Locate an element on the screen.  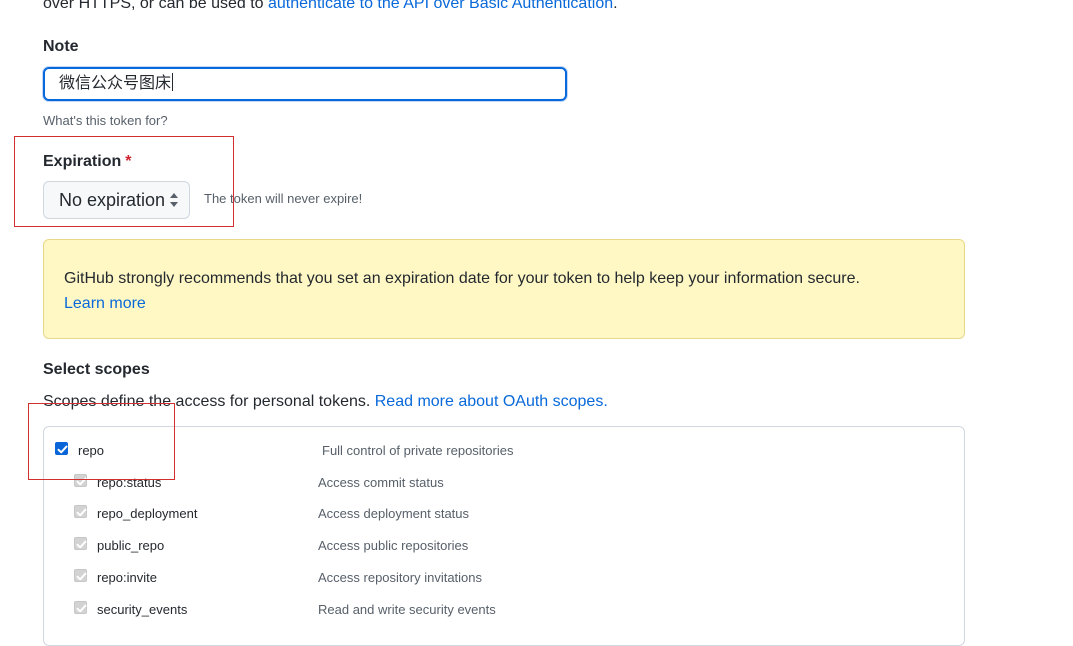
expiration-label: Expiration * is located at coordinates (87, 162).